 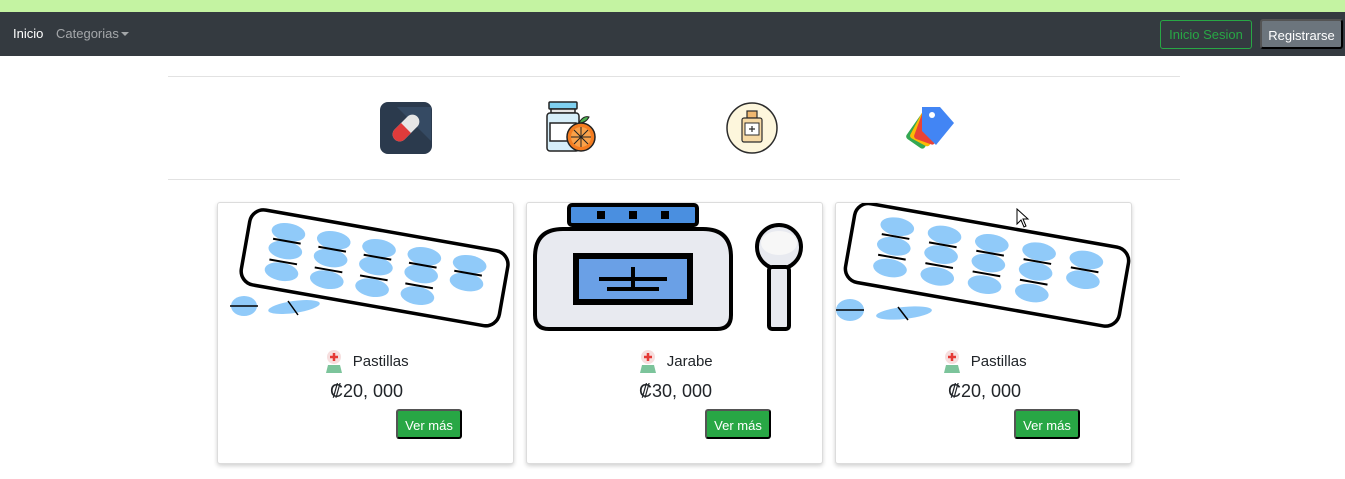 What do you see at coordinates (752, 128) in the screenshot?
I see `perfume-bottle-icon` at bounding box center [752, 128].